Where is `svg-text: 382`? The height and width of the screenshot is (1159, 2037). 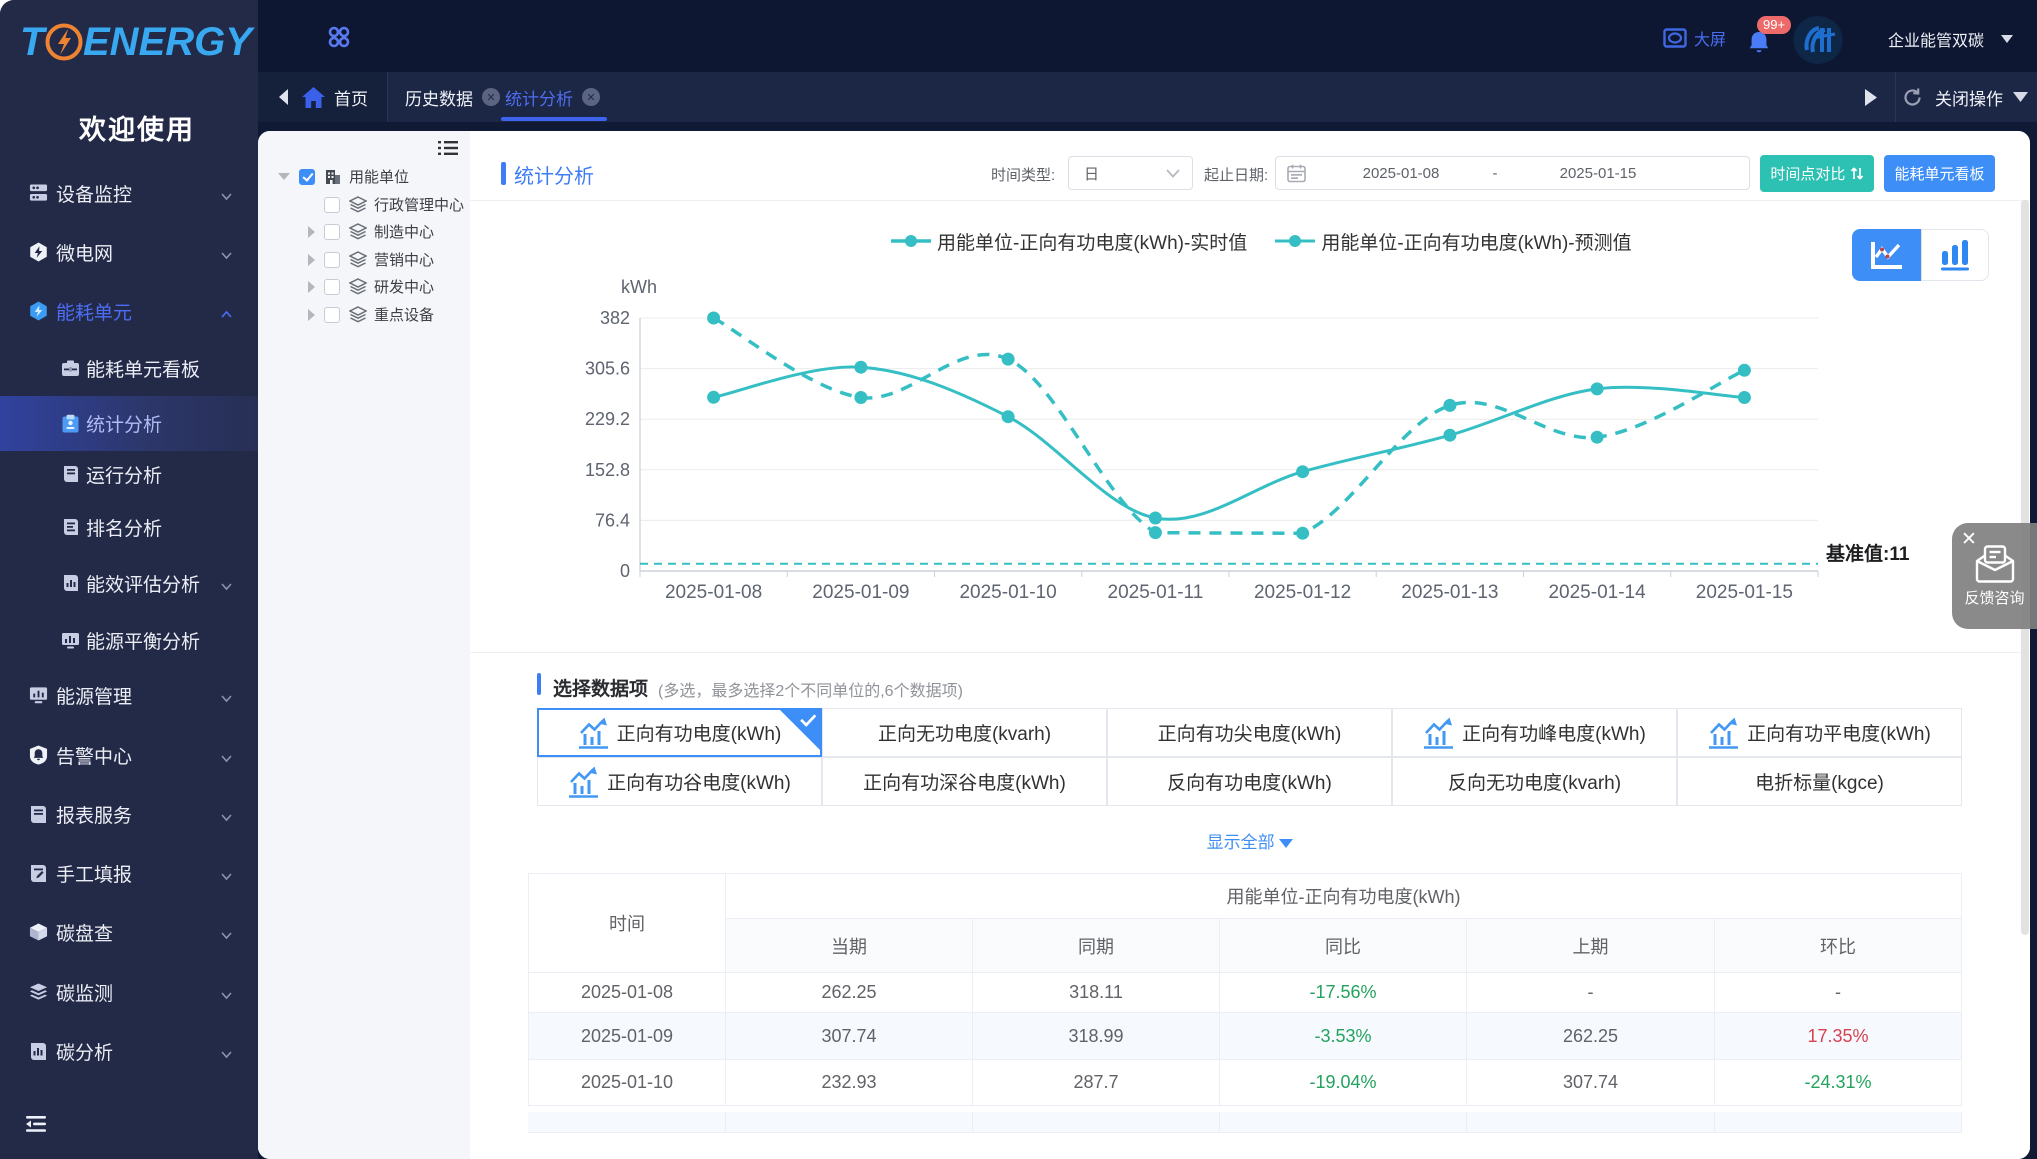 svg-text: 382 is located at coordinates (615, 318).